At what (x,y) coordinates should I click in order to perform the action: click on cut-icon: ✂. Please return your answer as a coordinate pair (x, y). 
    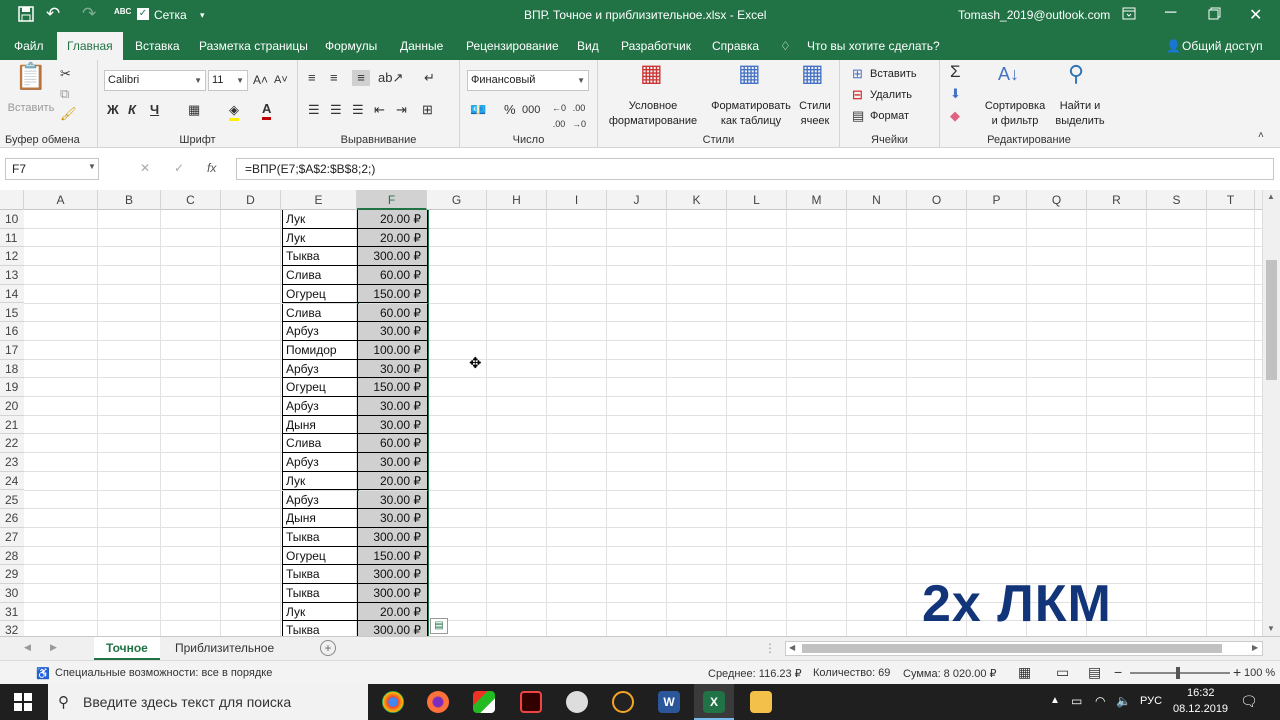
    Looking at the image, I should click on (65, 74).